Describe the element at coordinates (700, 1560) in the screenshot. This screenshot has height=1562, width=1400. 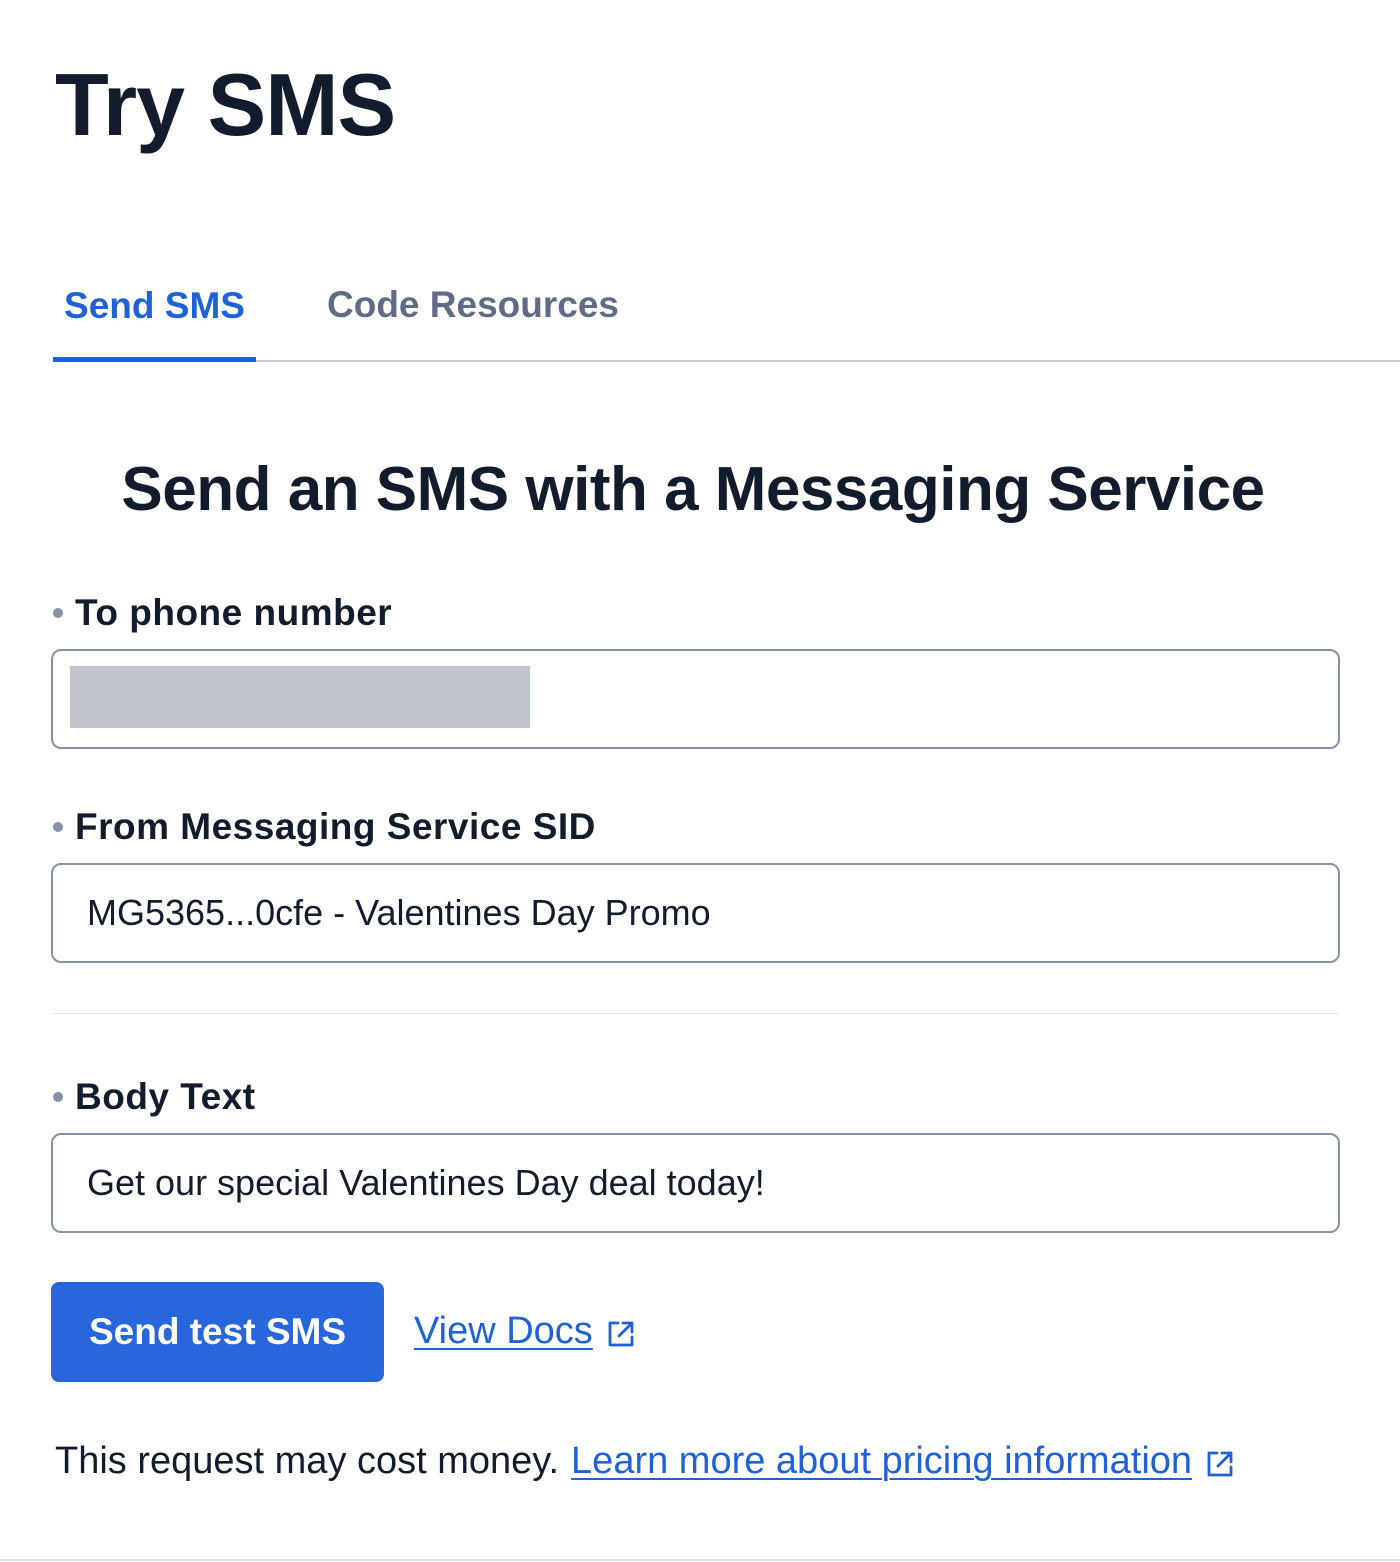
I see `bottom-border` at that location.